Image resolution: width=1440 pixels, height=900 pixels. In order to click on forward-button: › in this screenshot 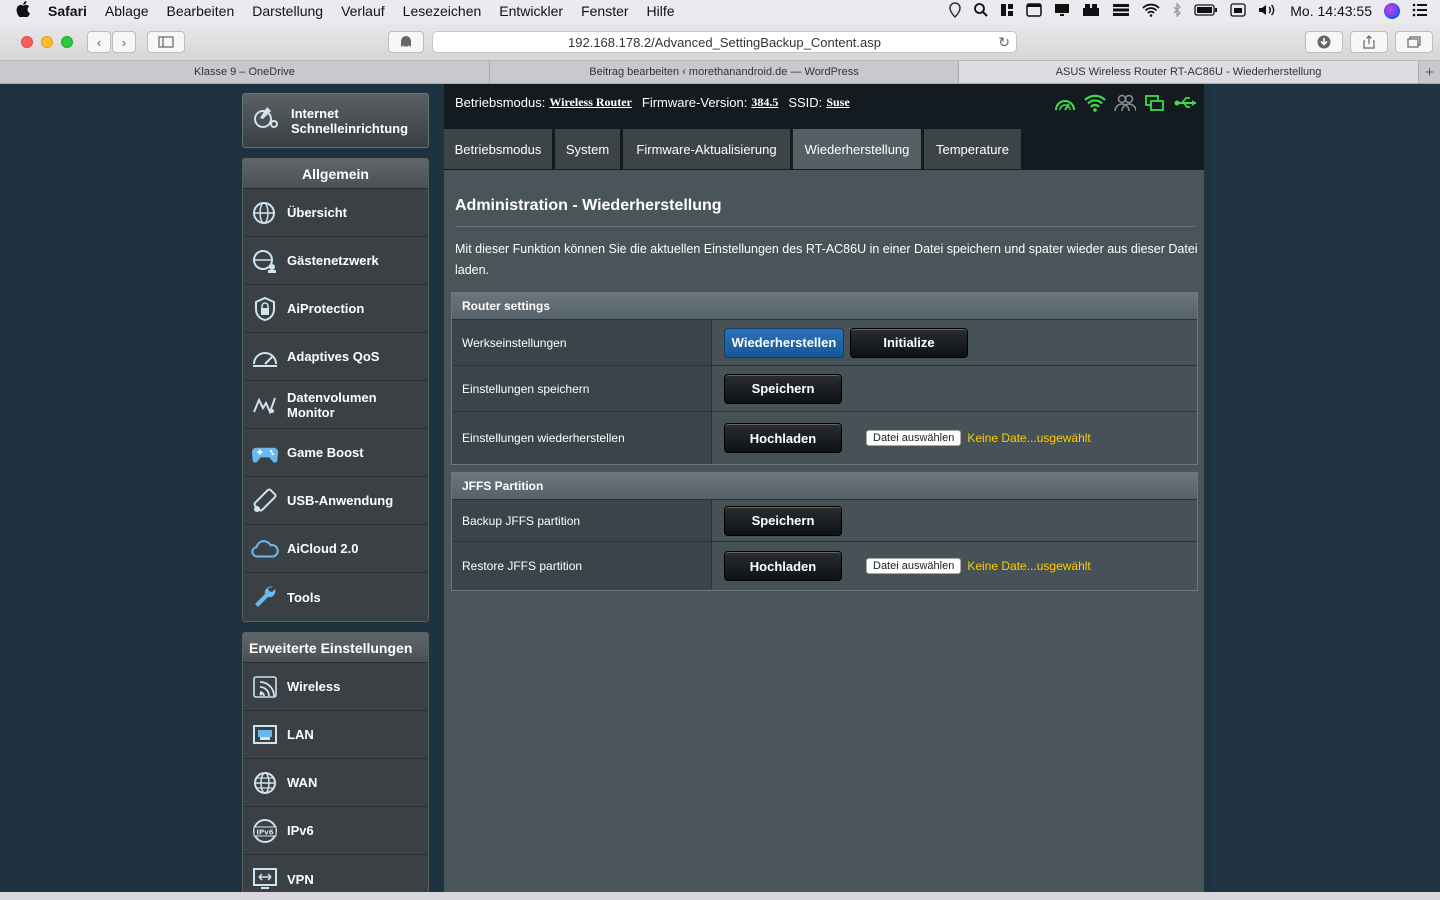, I will do `click(124, 42)`.